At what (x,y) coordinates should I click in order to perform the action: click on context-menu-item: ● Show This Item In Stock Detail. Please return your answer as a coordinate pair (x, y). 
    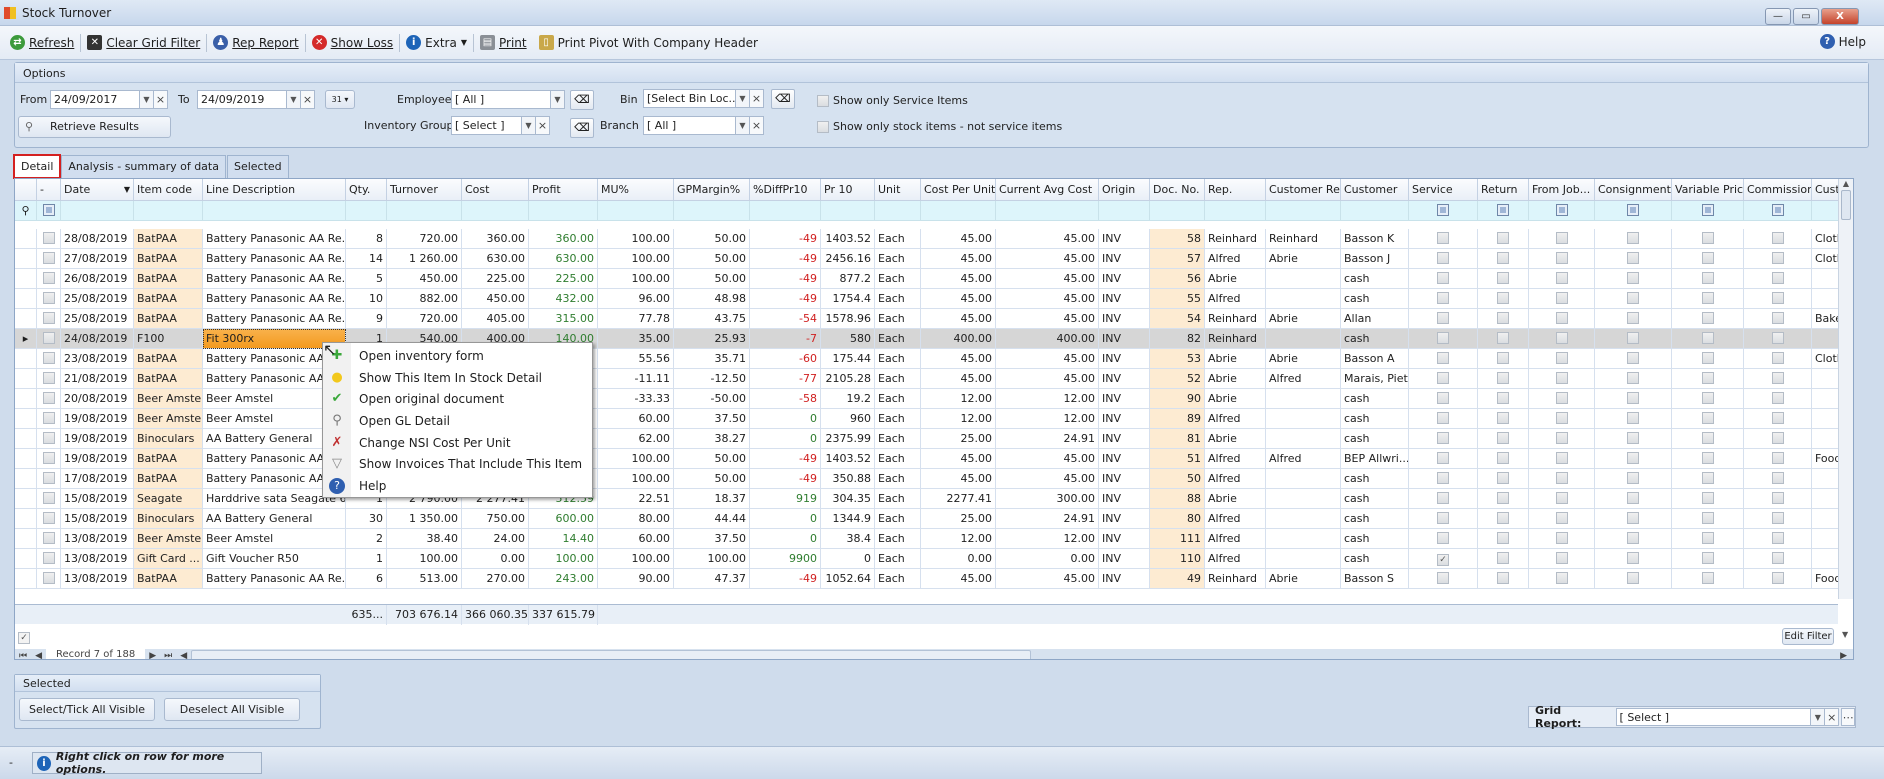
    Looking at the image, I should click on (457, 378).